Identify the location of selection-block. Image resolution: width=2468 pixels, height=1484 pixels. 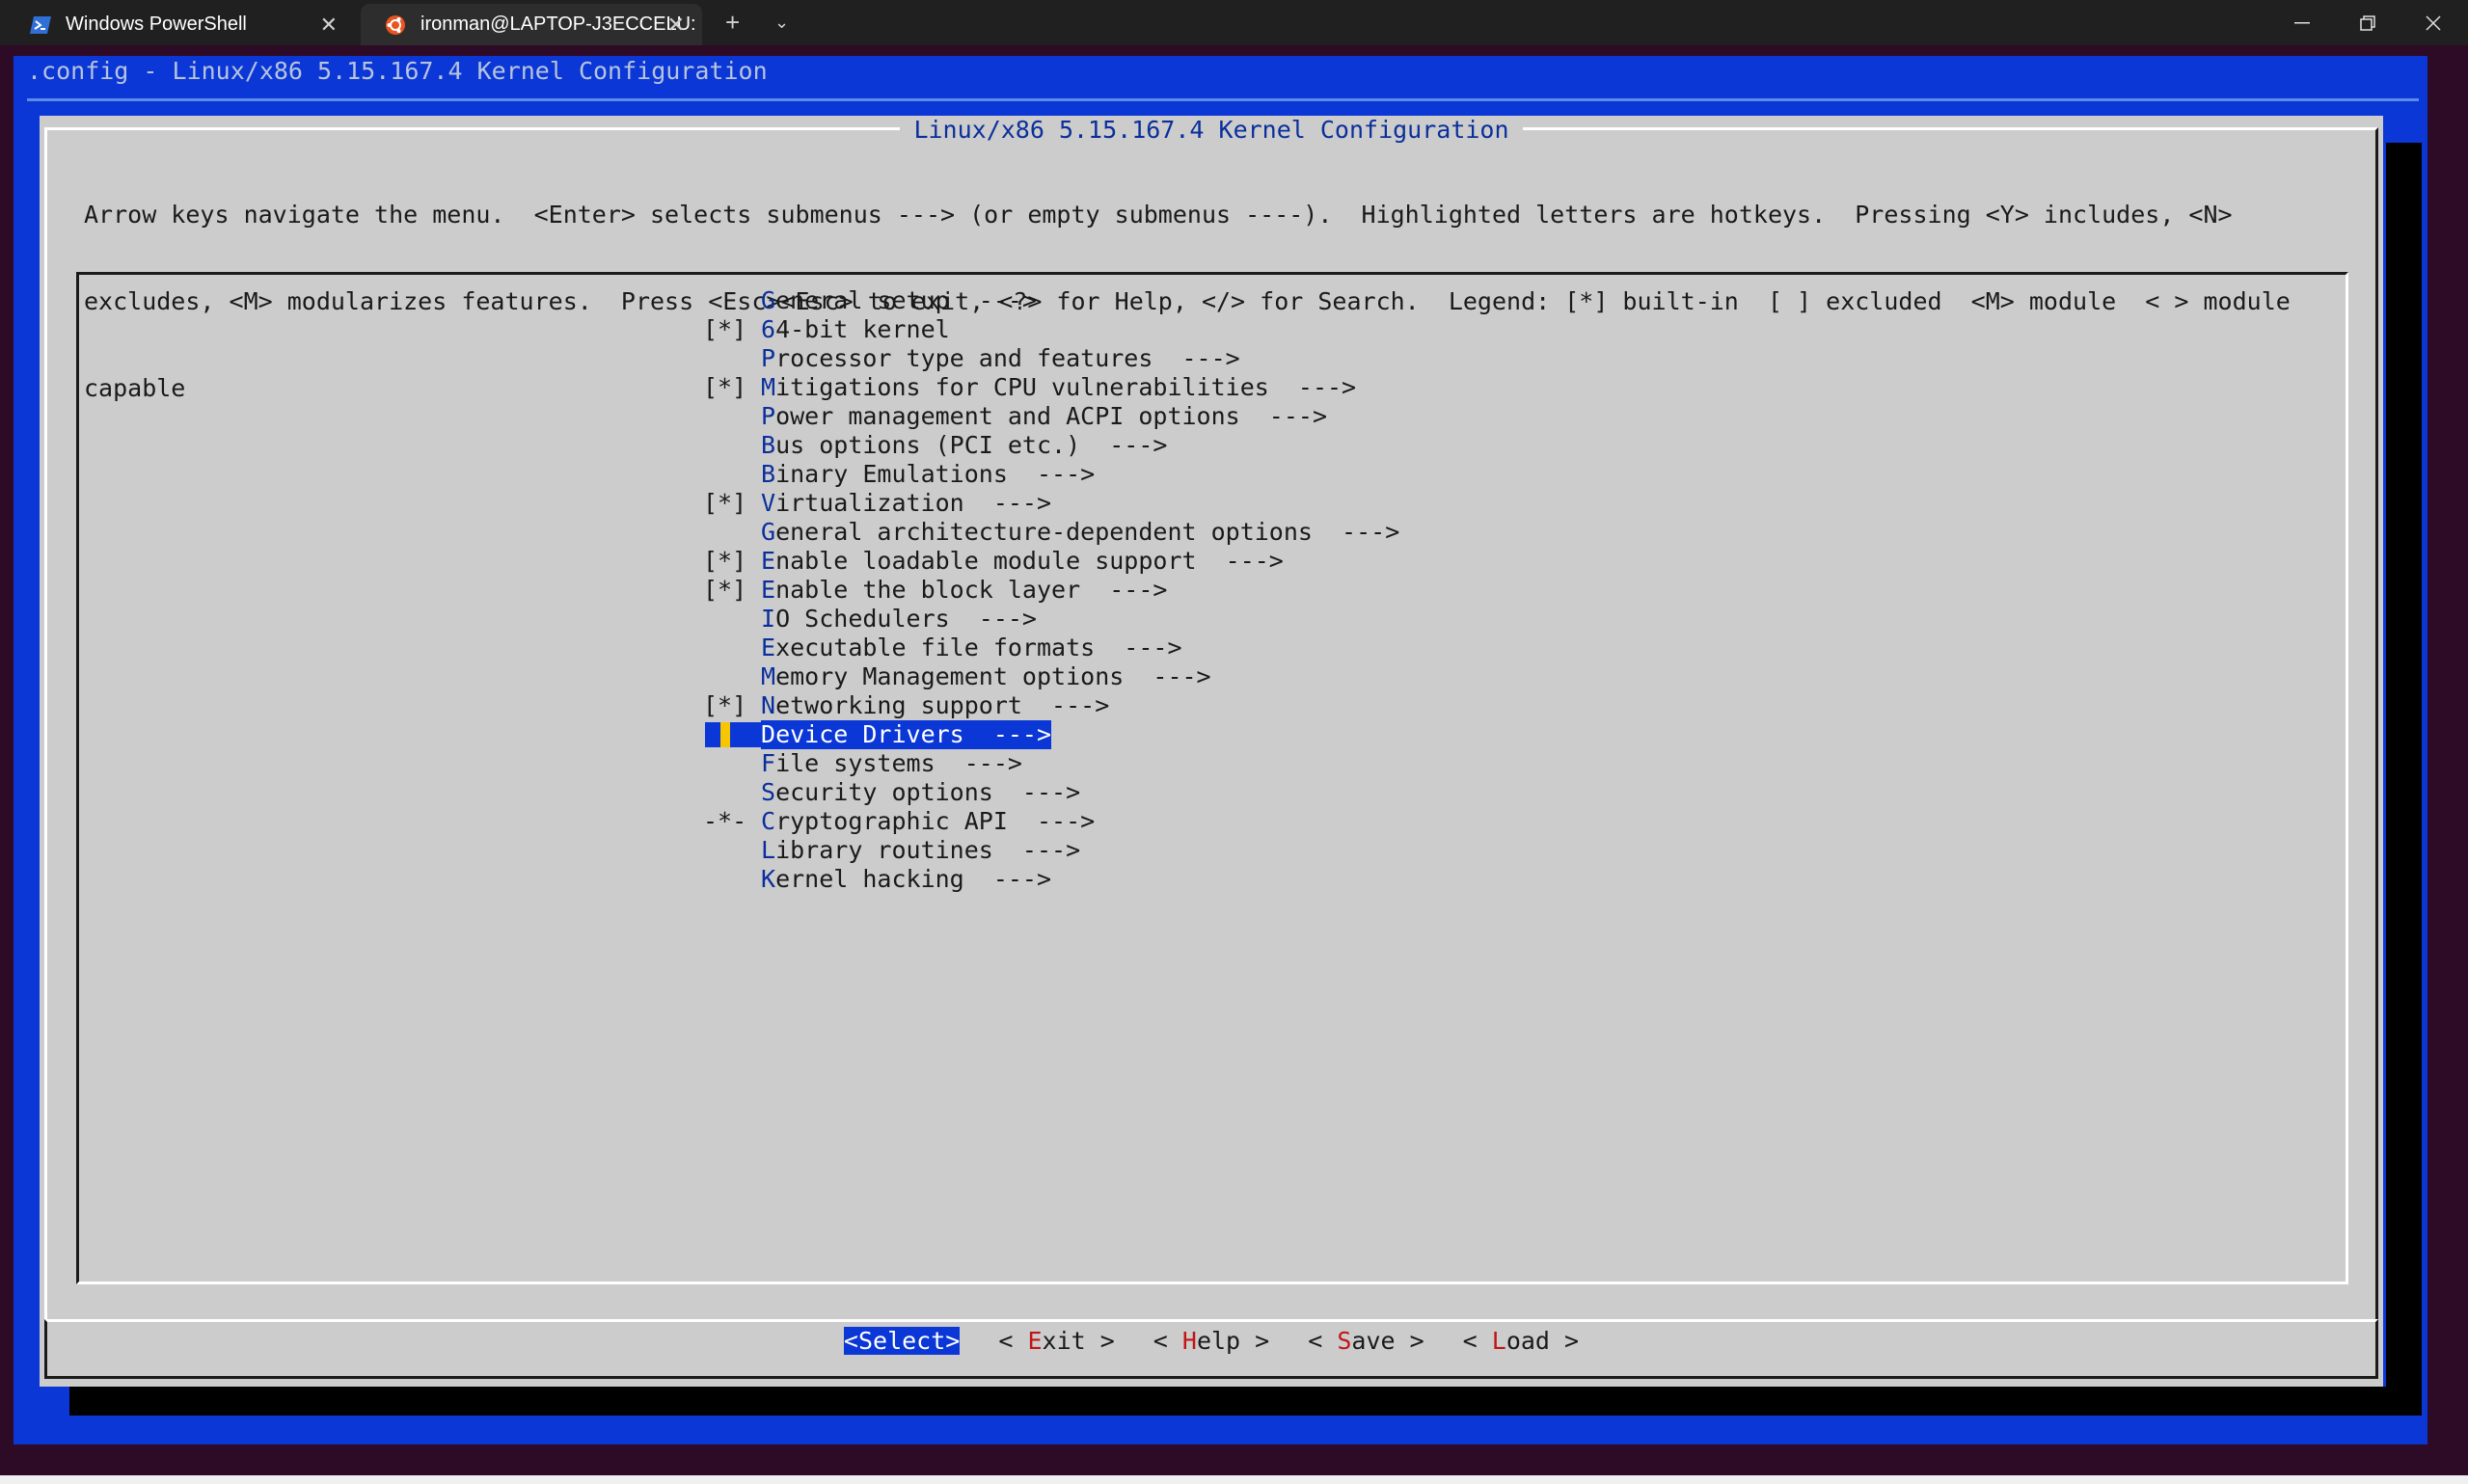
(712, 734).